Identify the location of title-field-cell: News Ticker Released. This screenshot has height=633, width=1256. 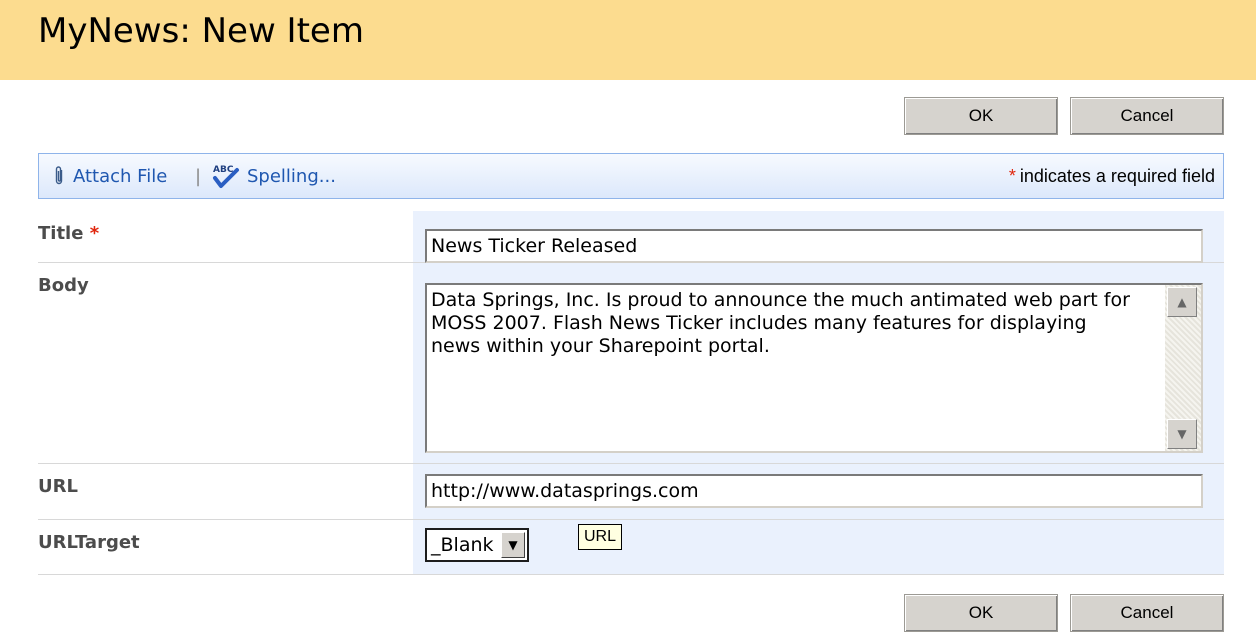
(818, 237).